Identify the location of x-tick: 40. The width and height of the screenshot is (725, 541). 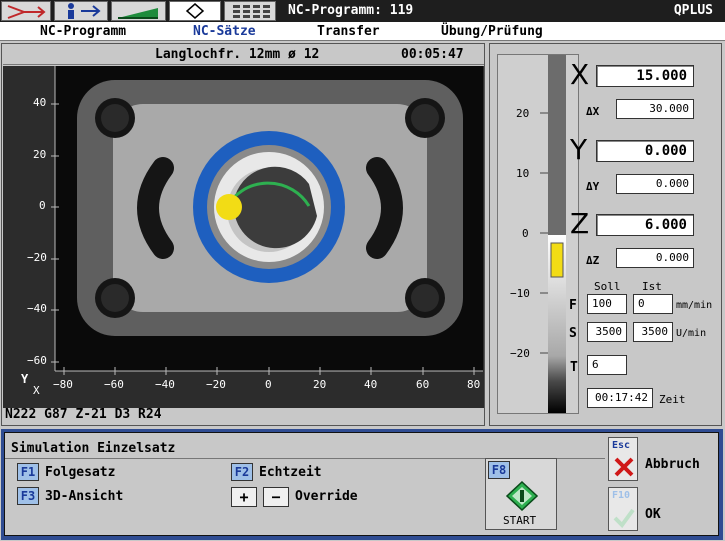
(371, 384).